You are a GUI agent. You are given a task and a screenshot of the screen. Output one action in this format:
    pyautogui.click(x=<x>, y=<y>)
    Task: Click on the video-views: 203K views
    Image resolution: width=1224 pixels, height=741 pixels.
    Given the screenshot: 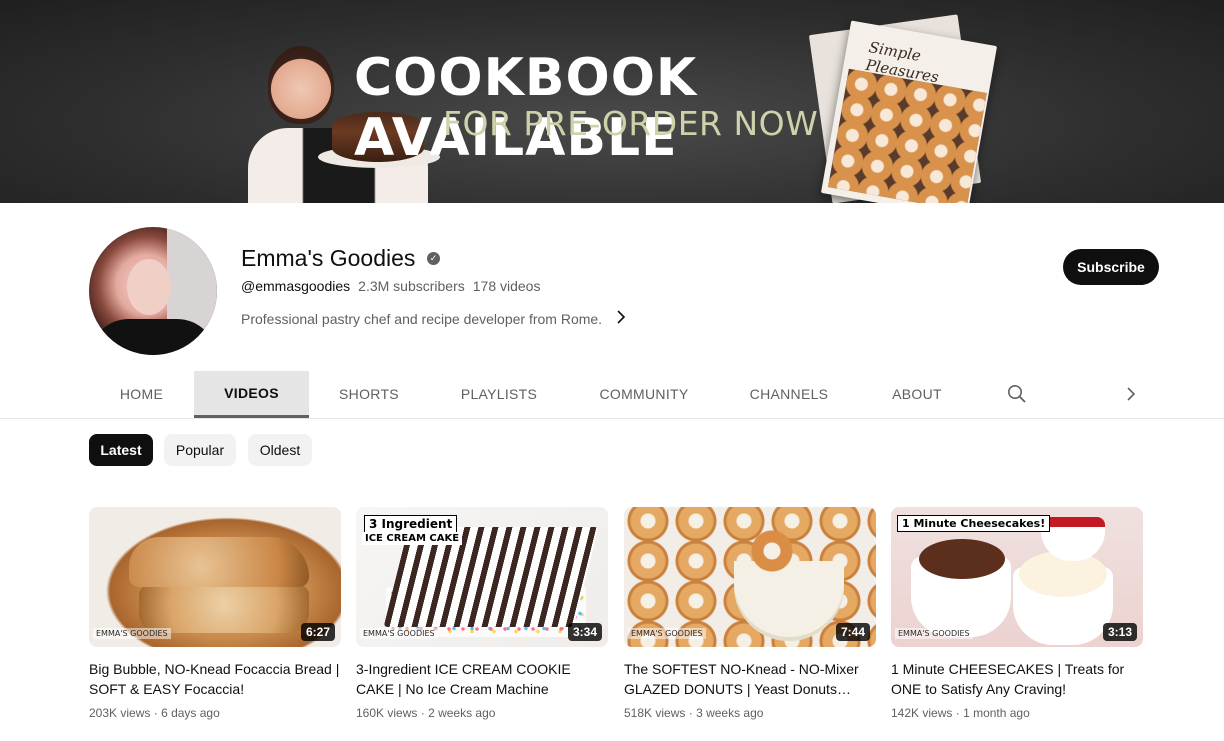 What is the action you would take?
    pyautogui.click(x=120, y=713)
    